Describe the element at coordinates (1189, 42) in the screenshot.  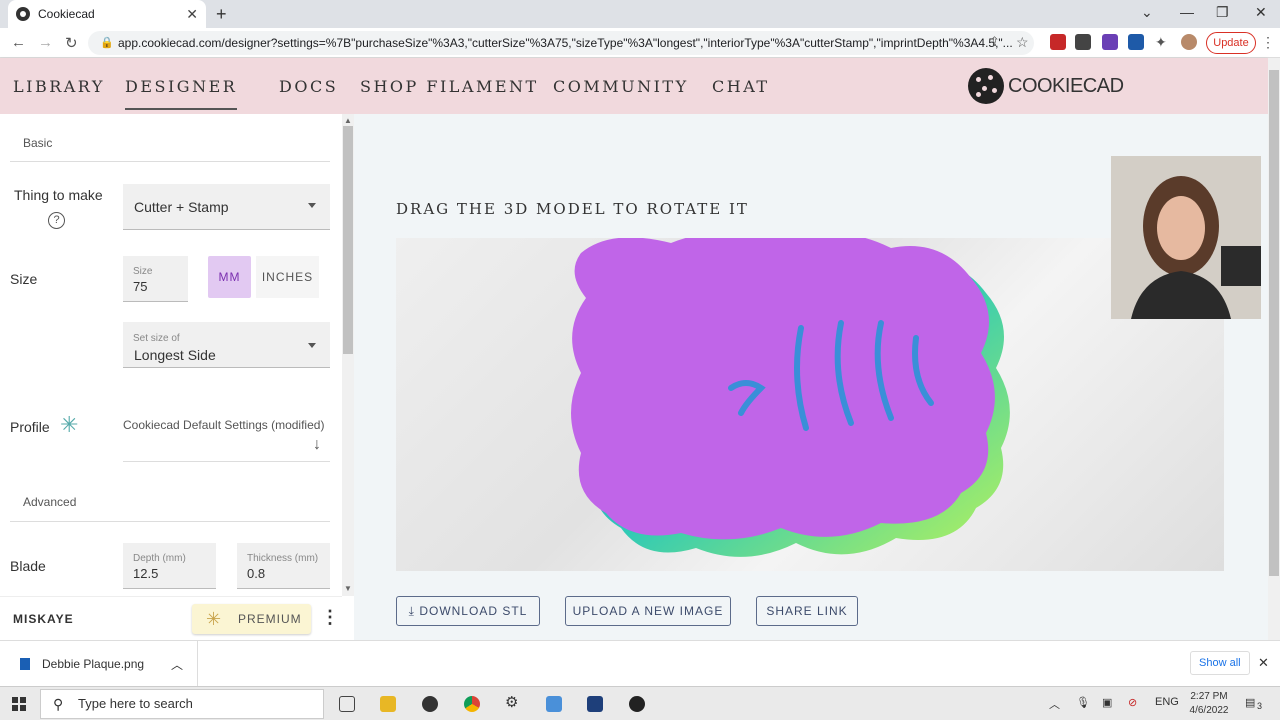
I see `profile-avatar` at that location.